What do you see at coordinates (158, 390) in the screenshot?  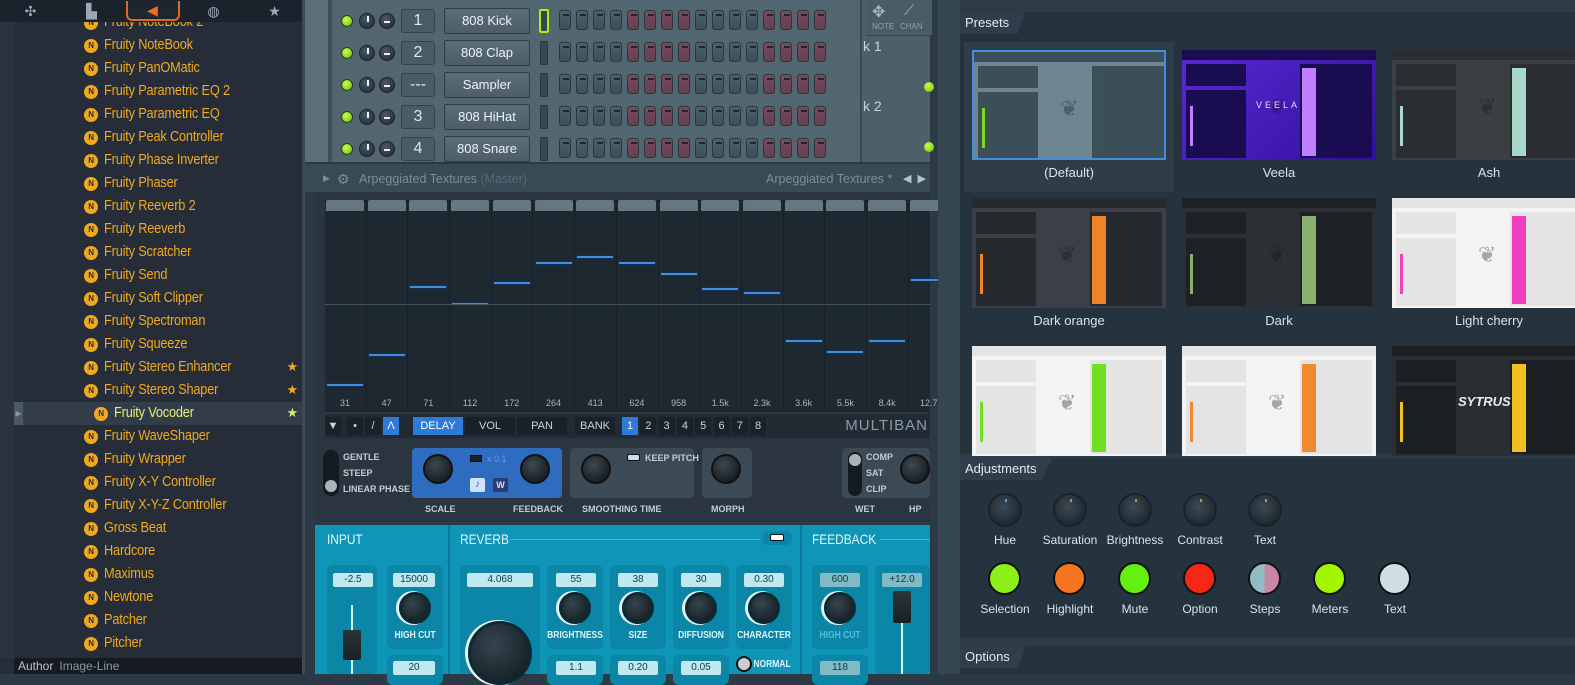 I see `plugin-list-item: N Fruity Stereo Shaper ★` at bounding box center [158, 390].